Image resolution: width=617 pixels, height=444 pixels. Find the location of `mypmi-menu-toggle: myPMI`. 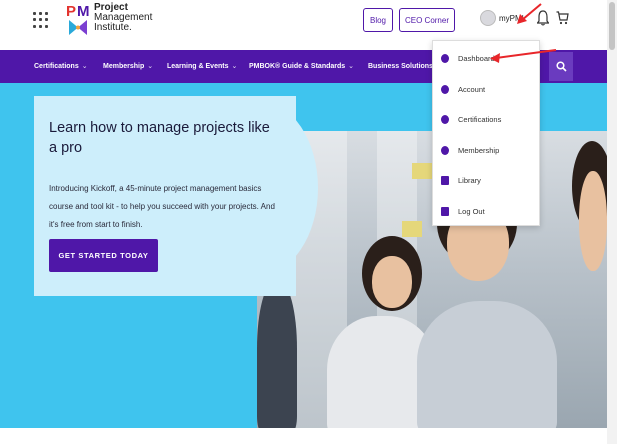

mypmi-menu-toggle: myPMI is located at coordinates (511, 18).